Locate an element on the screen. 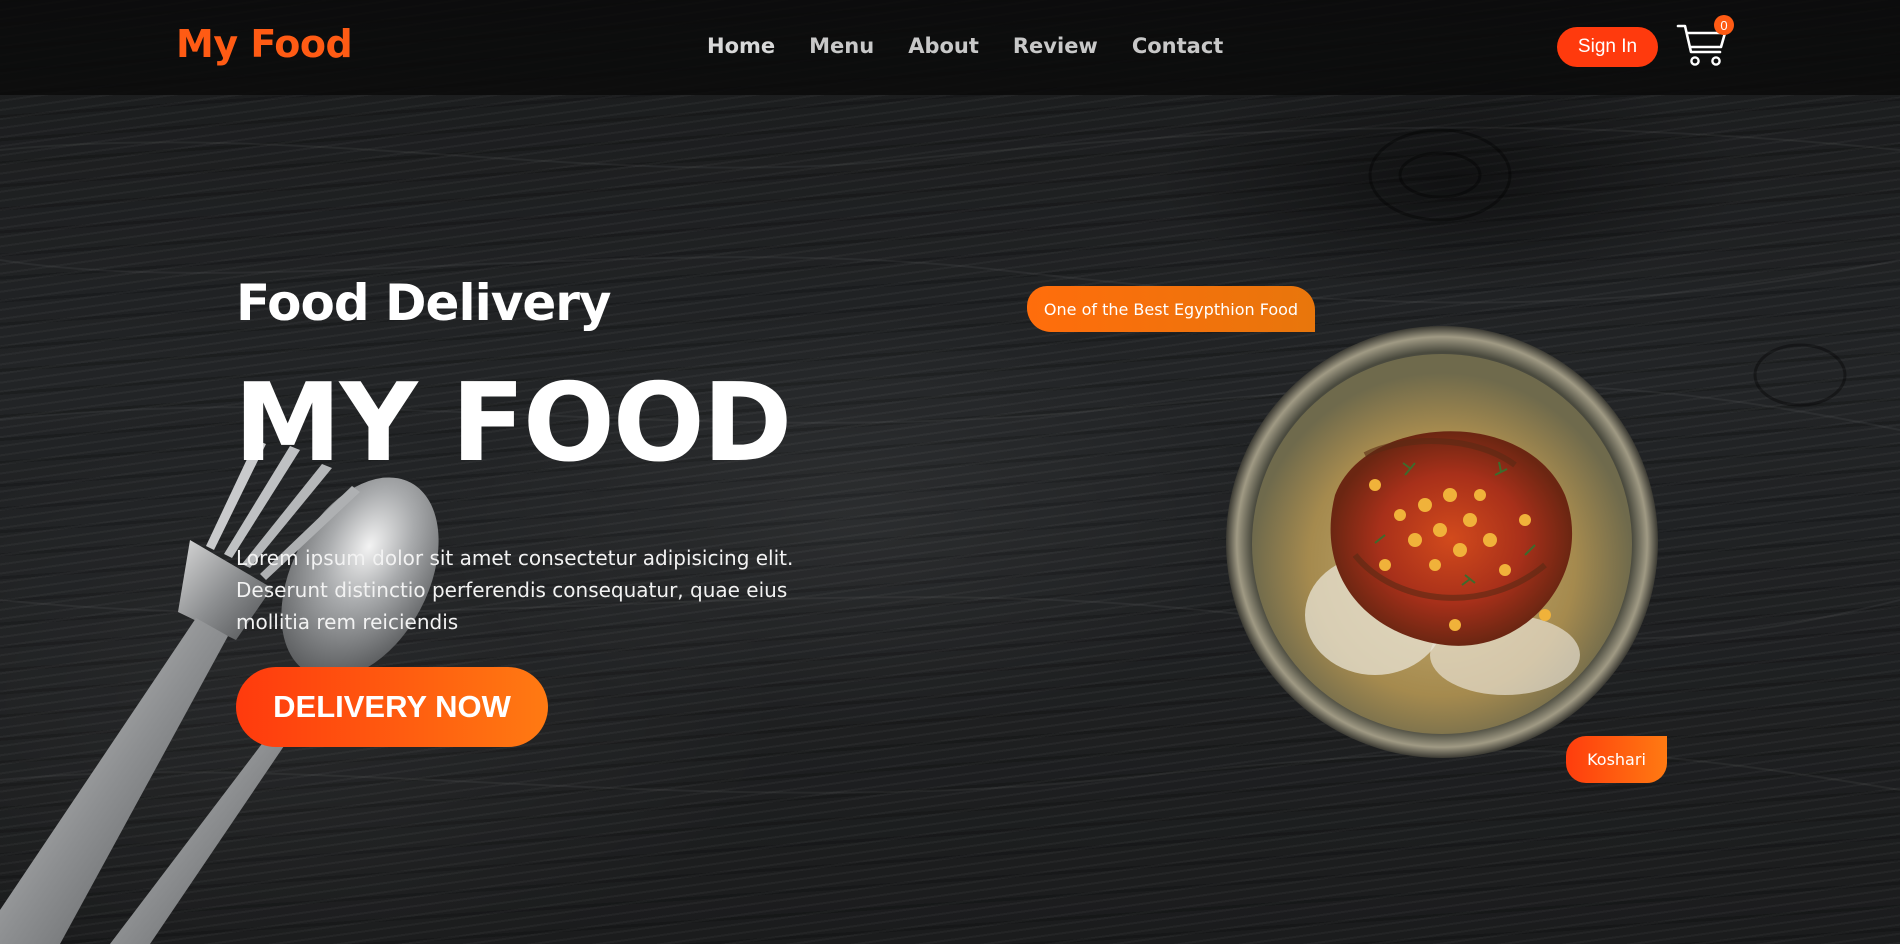 The image size is (1900, 944). nav-contact: Contact is located at coordinates (1178, 46).